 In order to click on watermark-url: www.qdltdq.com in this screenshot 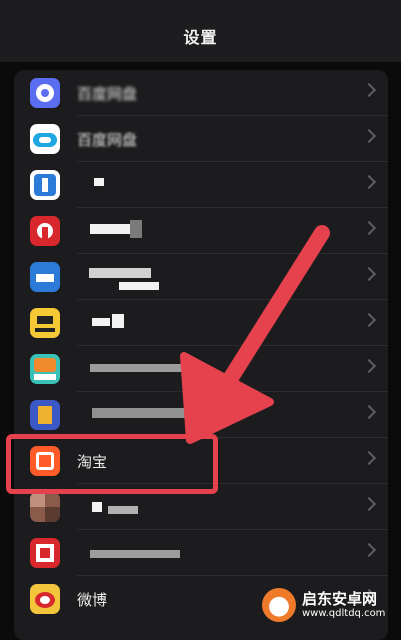, I will do `click(344, 613)`.